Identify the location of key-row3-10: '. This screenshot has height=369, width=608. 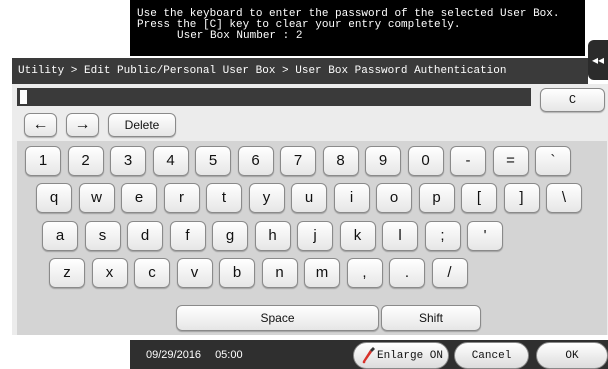
(485, 236).